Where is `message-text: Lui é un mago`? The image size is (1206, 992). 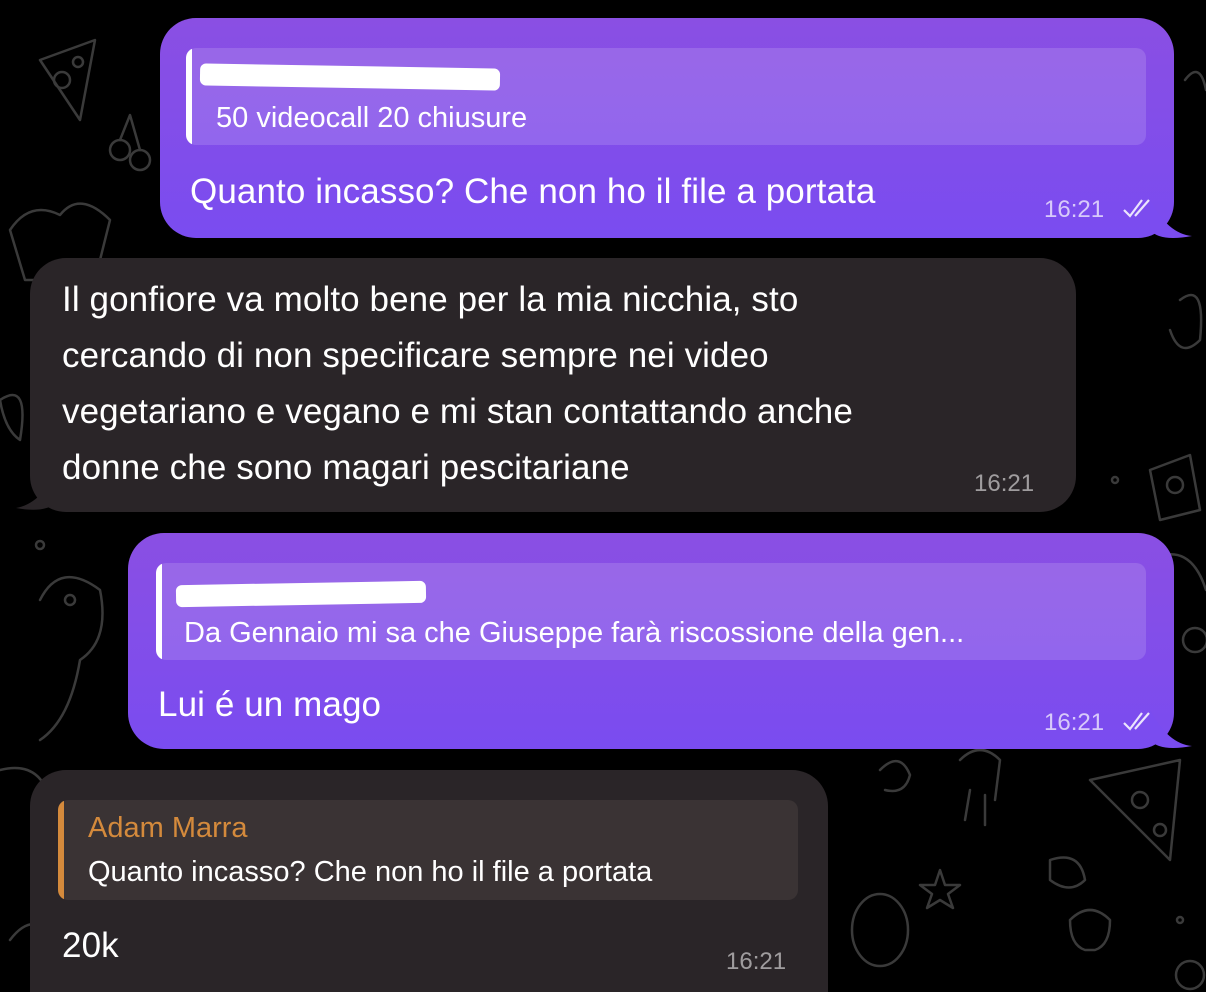
message-text: Lui é un mago is located at coordinates (270, 704).